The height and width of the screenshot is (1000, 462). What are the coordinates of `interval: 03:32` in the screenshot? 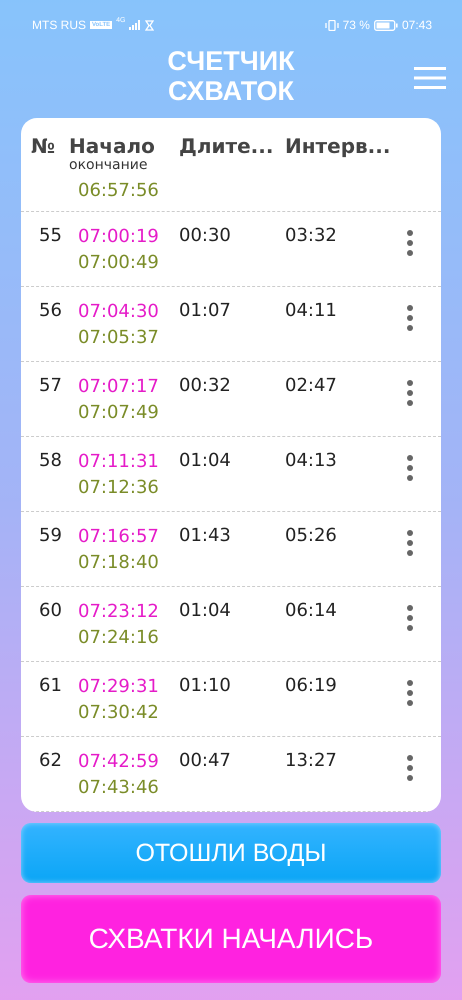 It's located at (311, 236).